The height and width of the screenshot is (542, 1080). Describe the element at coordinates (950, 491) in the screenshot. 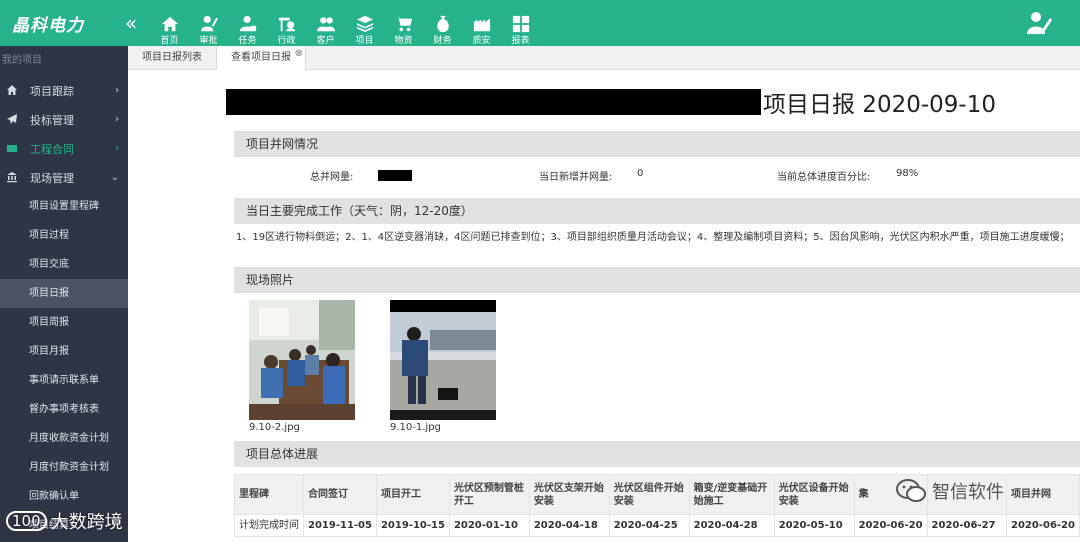

I see `watermark-right: 智信软件` at that location.